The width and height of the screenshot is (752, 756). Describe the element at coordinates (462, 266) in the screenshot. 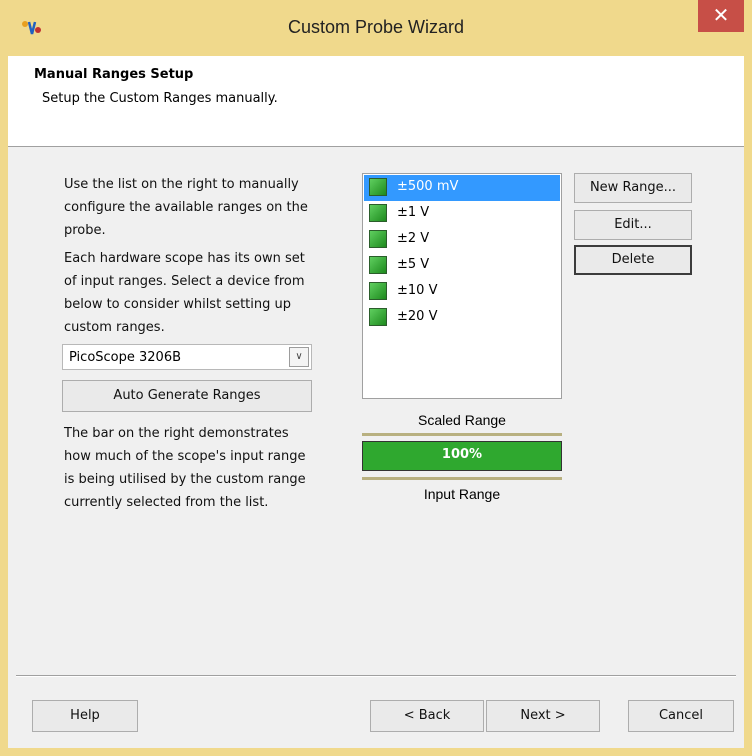

I see `list-item: ±5 V` at that location.